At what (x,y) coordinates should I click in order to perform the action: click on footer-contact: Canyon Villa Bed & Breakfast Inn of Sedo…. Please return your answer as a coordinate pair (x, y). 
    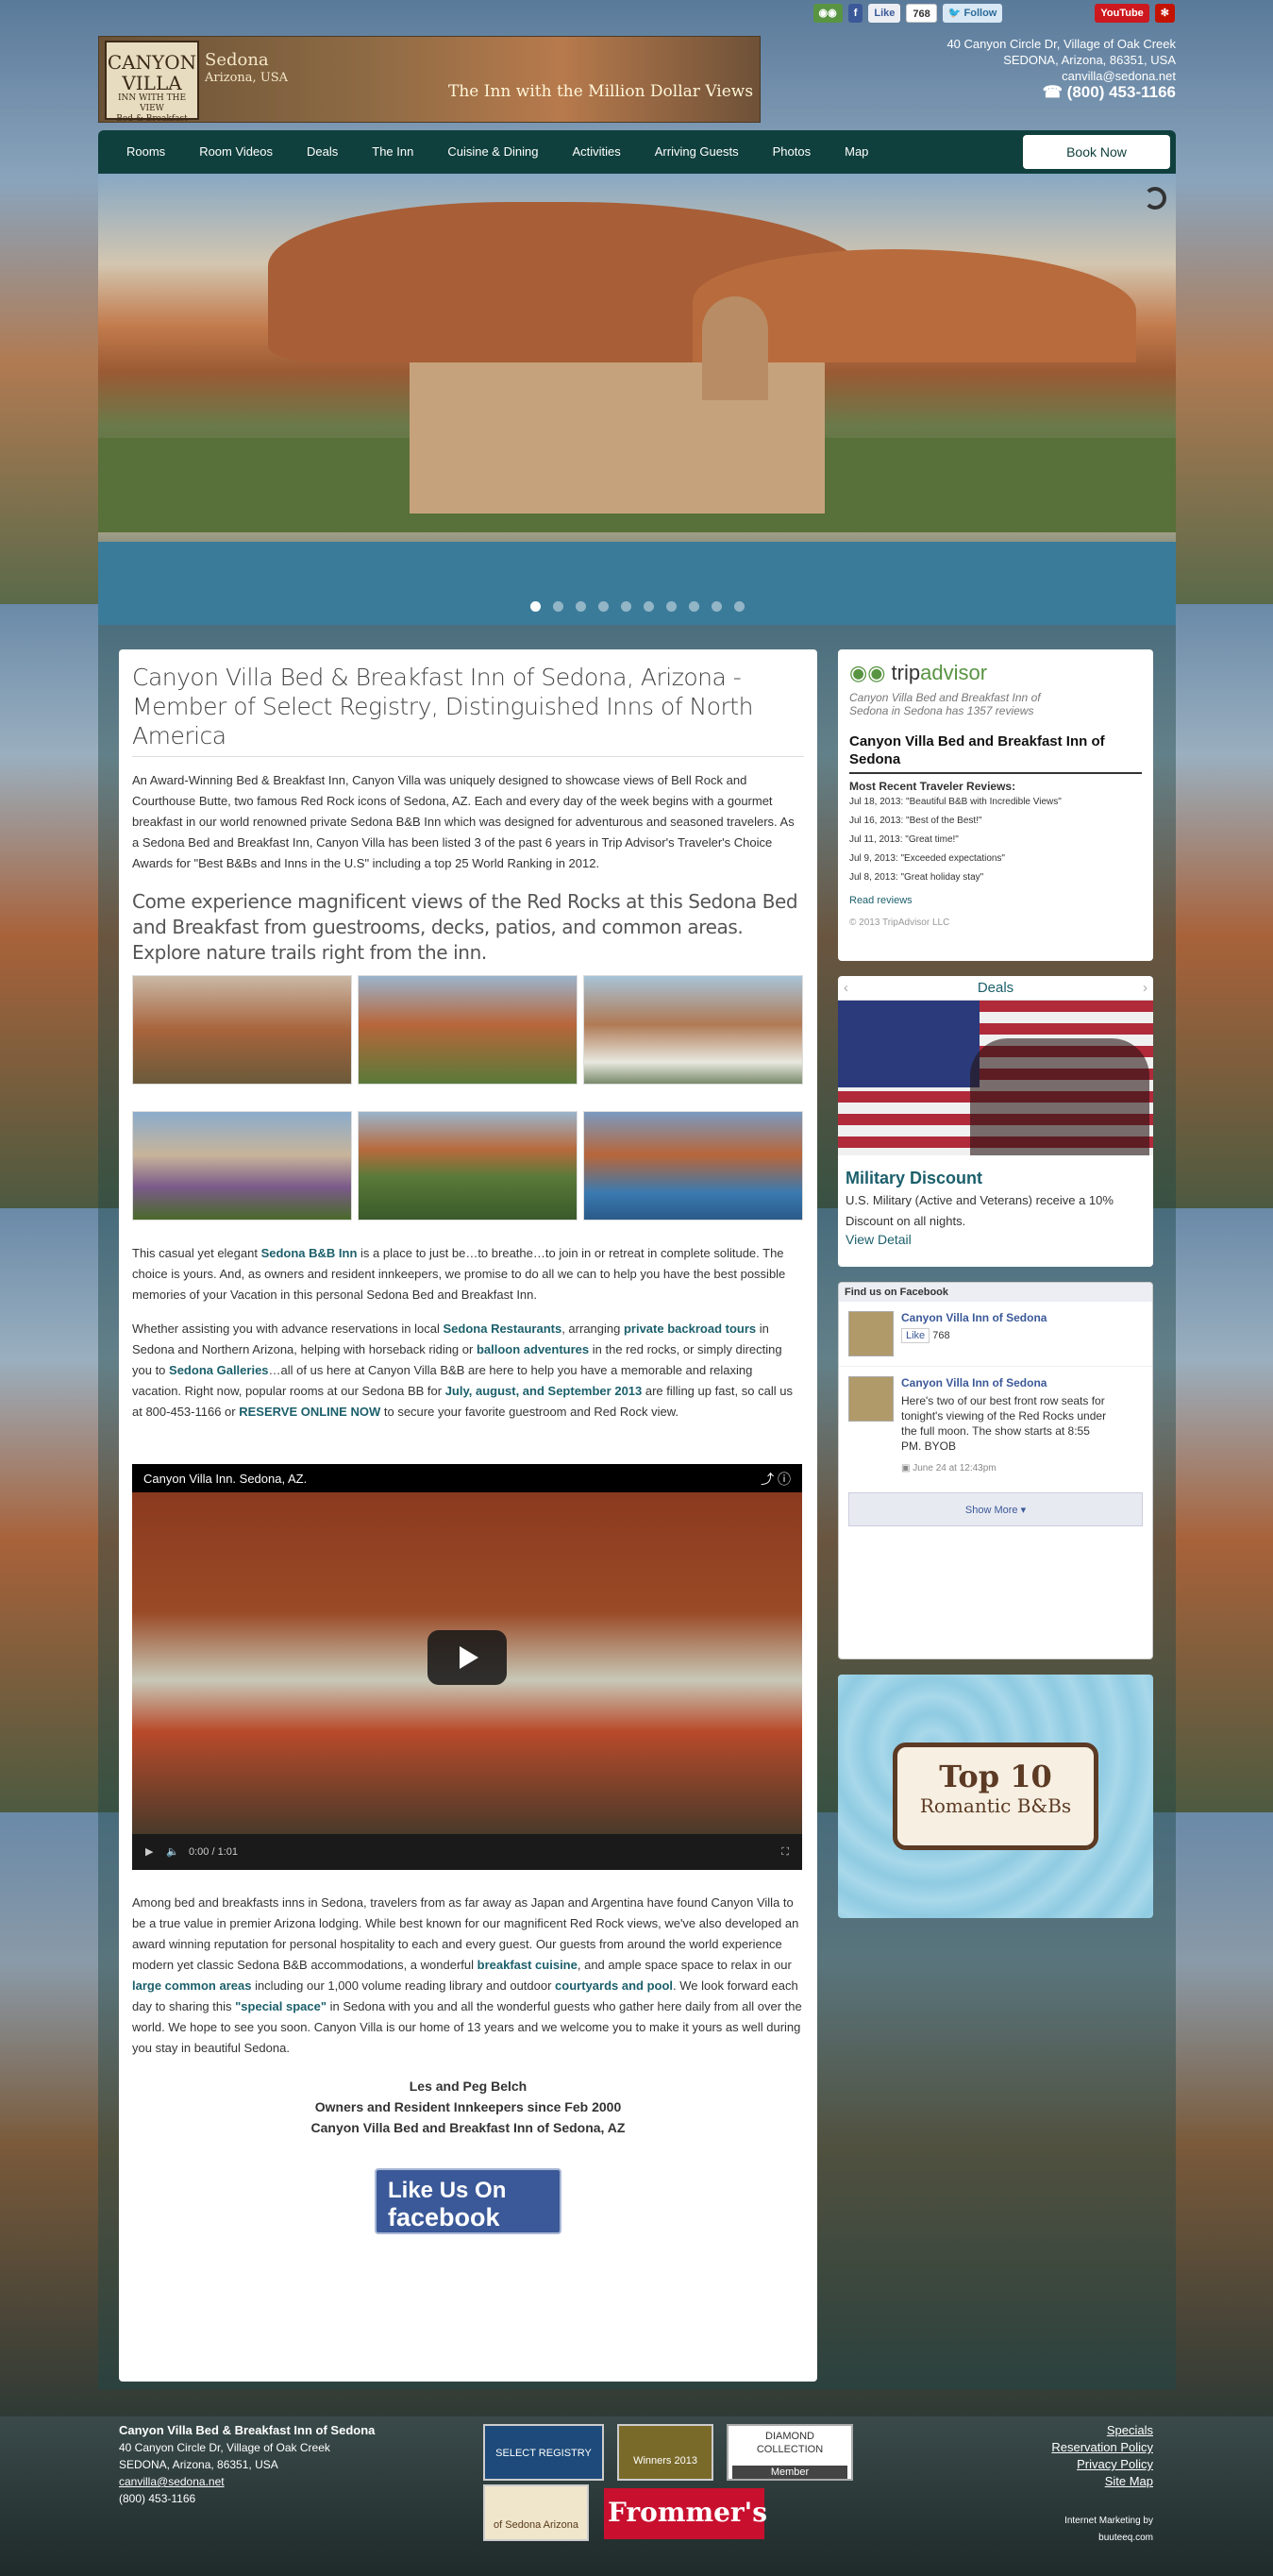
    Looking at the image, I should click on (247, 2464).